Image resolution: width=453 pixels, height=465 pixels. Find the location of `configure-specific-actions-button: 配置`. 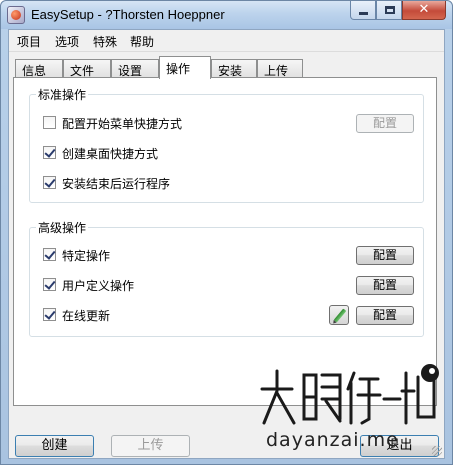

configure-specific-actions-button: 配置 is located at coordinates (385, 255).